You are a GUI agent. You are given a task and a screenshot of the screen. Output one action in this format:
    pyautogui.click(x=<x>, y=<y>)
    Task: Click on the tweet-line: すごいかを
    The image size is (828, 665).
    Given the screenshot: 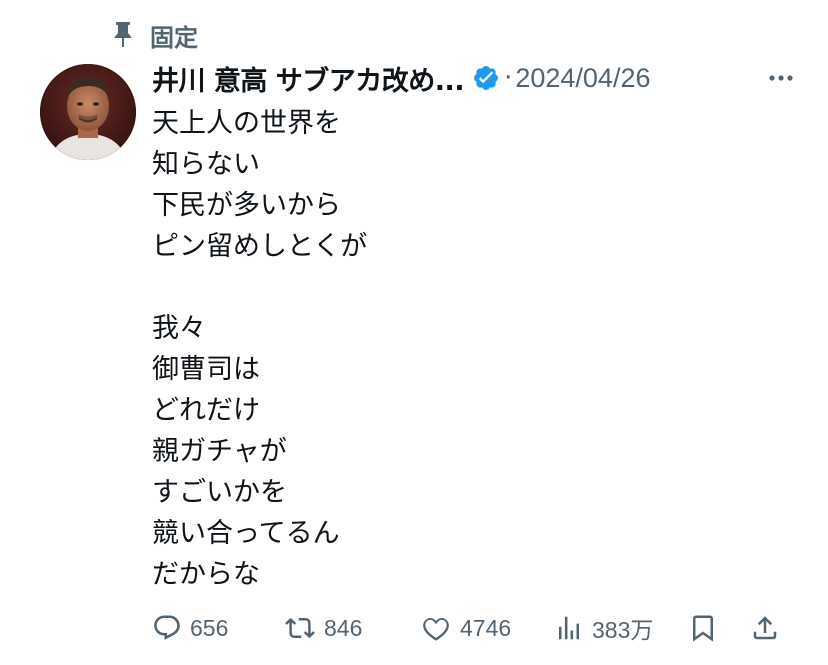 What is the action you would take?
    pyautogui.click(x=219, y=492)
    